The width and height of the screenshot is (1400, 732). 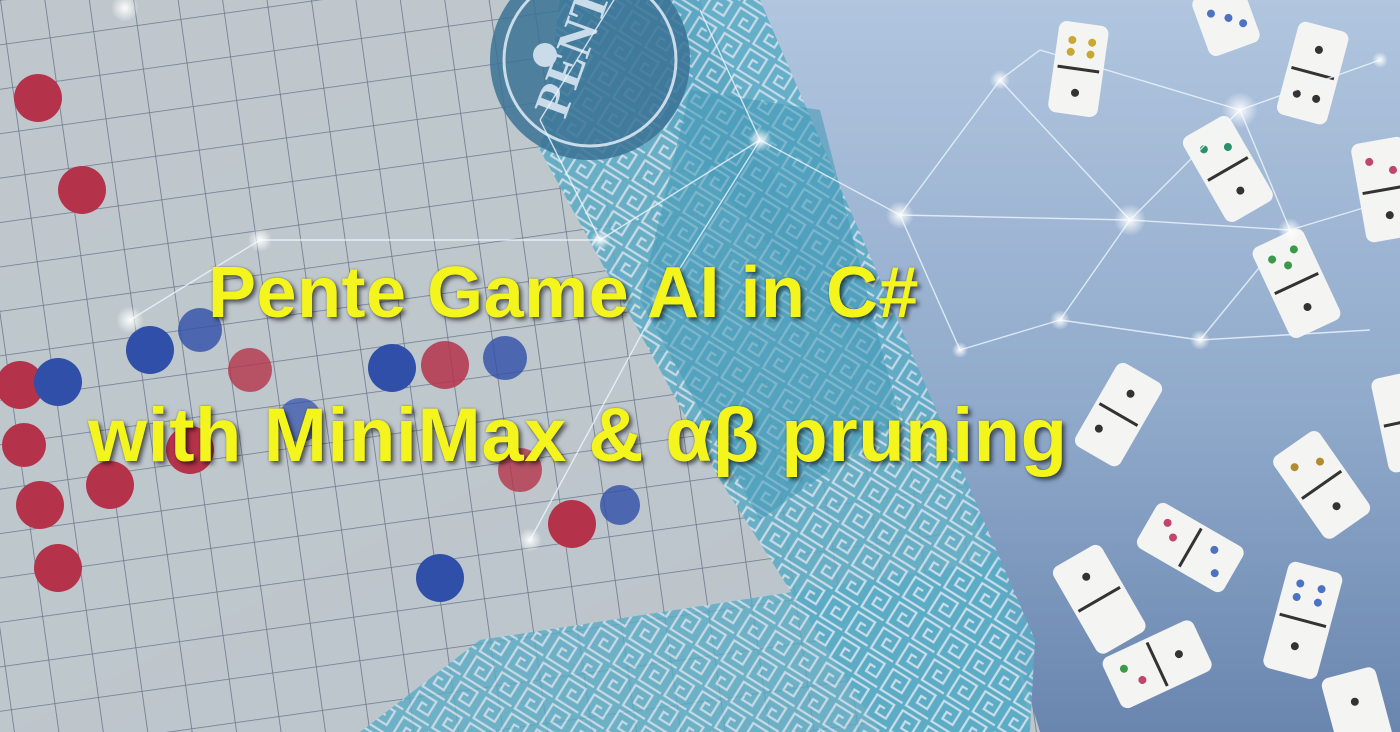 I want to click on title-line-2: with MiniMax & αβ pruning, so click(x=578, y=435).